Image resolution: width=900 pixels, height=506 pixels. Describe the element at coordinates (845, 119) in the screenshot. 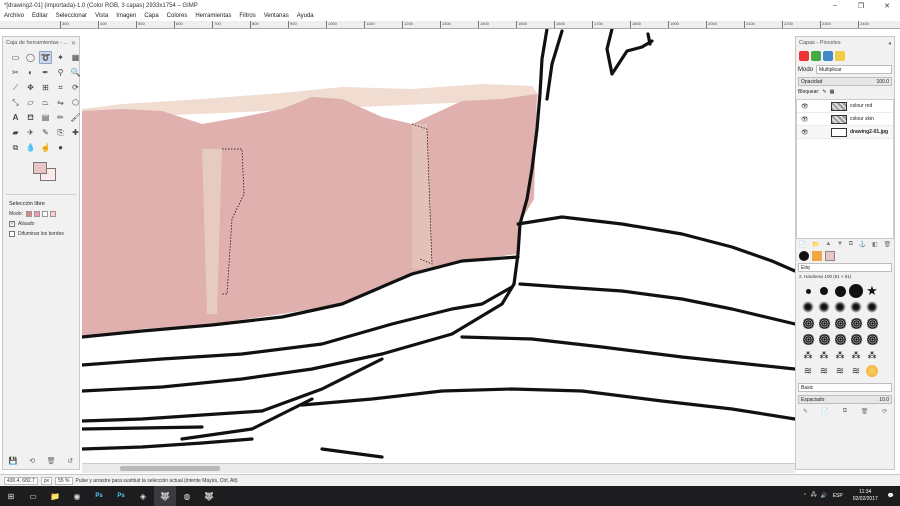

I see `layer-item: 👁 colour skin` at that location.